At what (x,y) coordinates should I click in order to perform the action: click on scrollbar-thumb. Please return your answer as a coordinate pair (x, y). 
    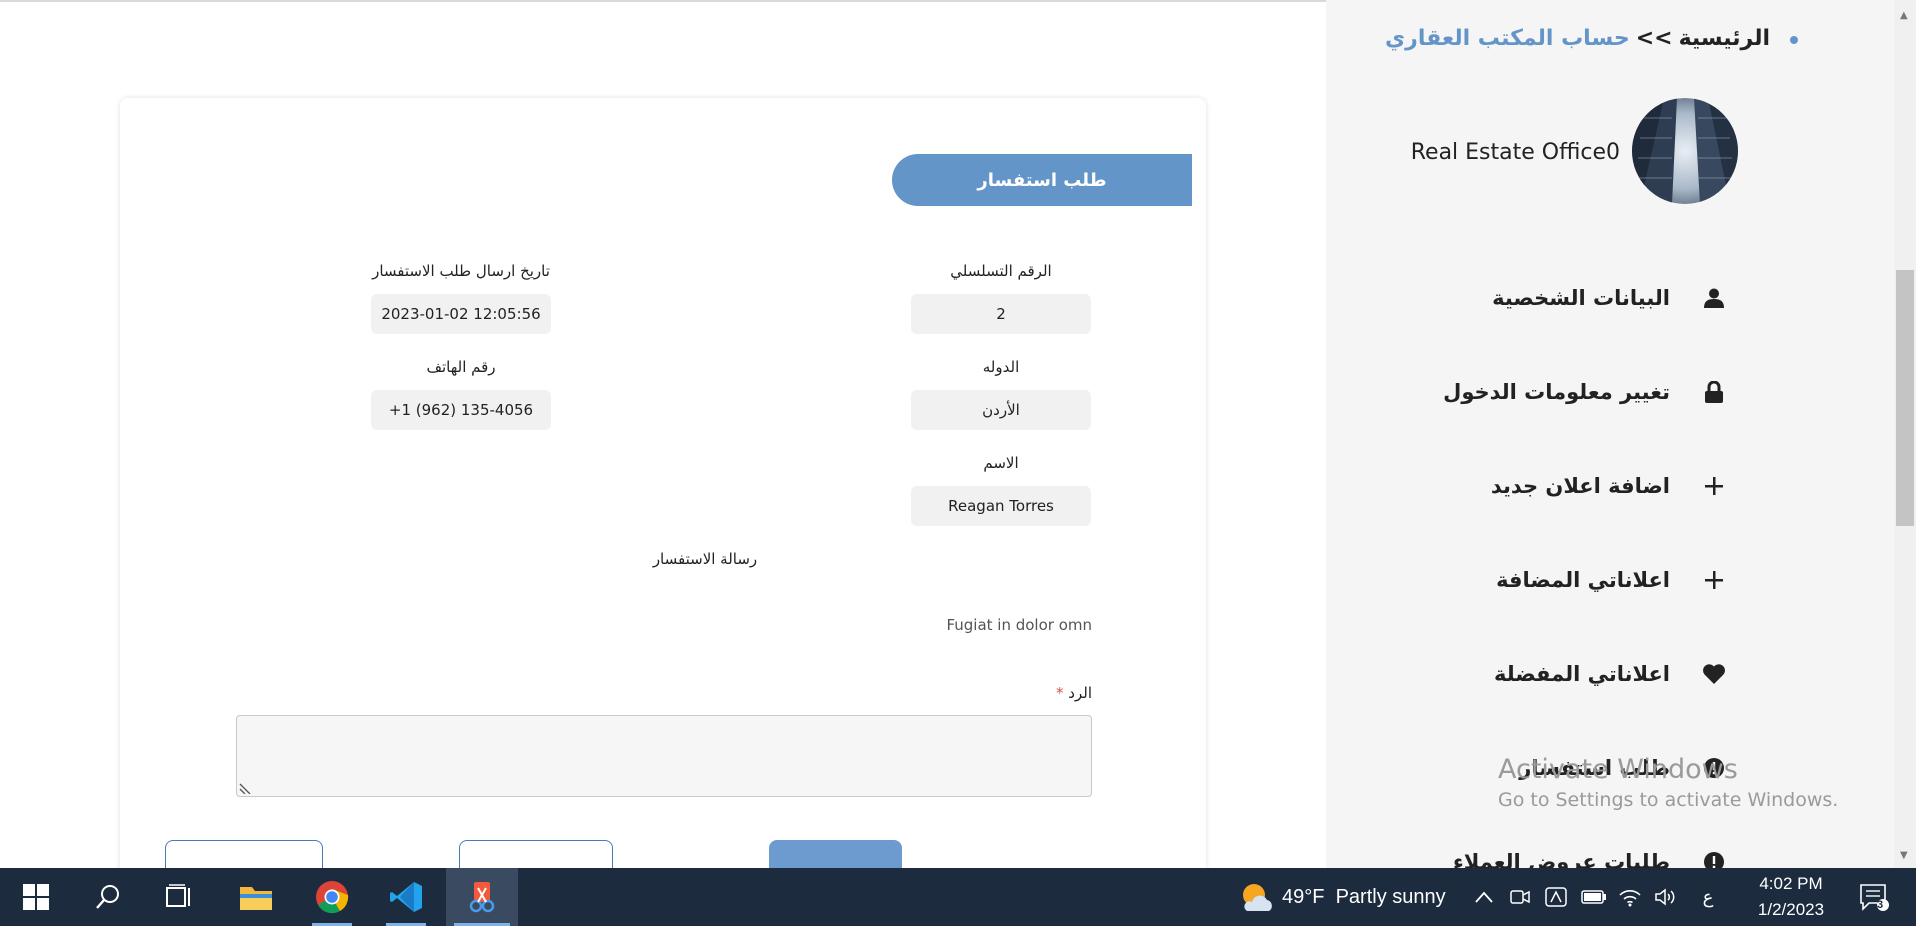
    Looking at the image, I should click on (1905, 398).